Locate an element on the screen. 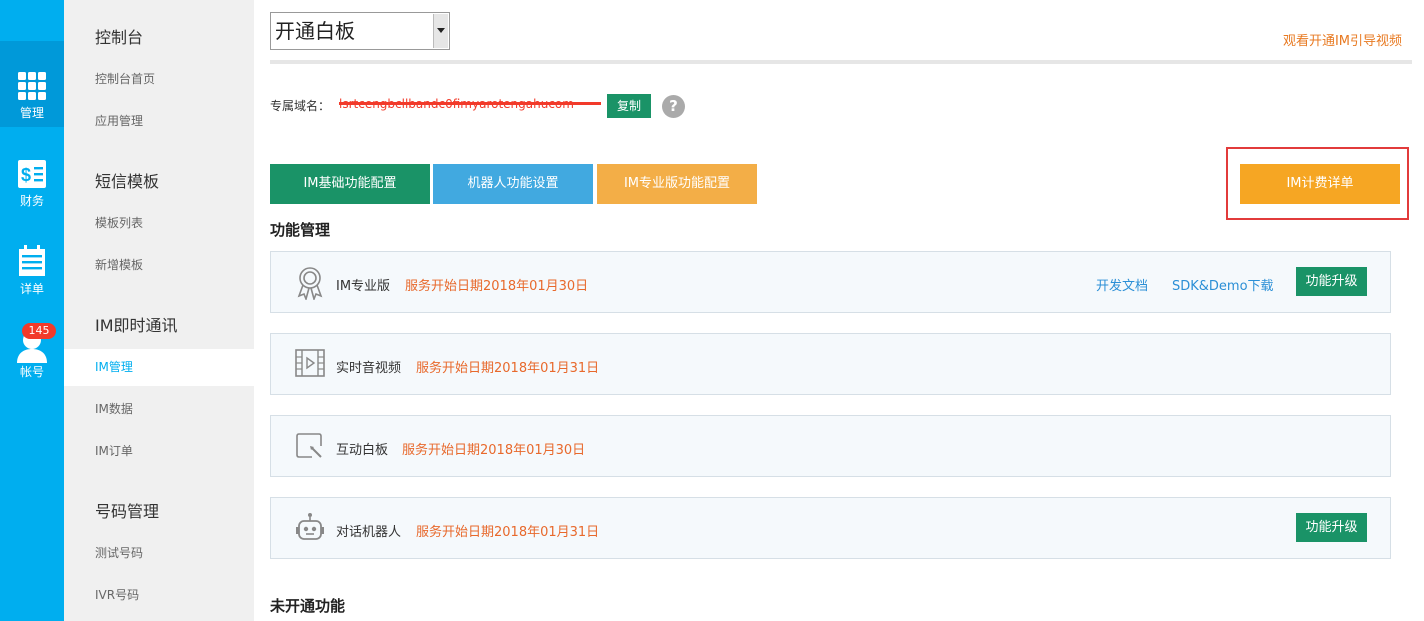  rail-label: 帐号 is located at coordinates (31, 372).